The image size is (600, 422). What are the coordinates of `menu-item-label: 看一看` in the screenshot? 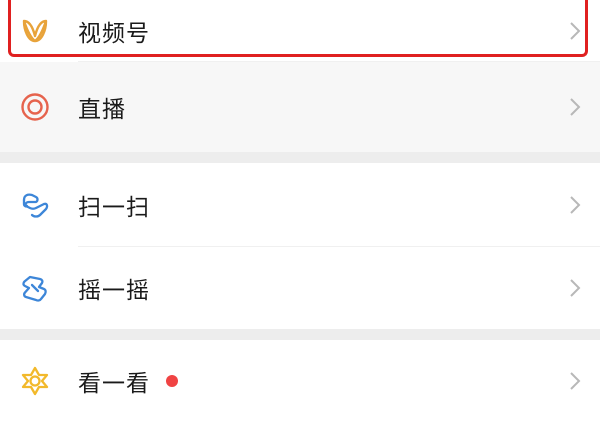 It's located at (114, 384).